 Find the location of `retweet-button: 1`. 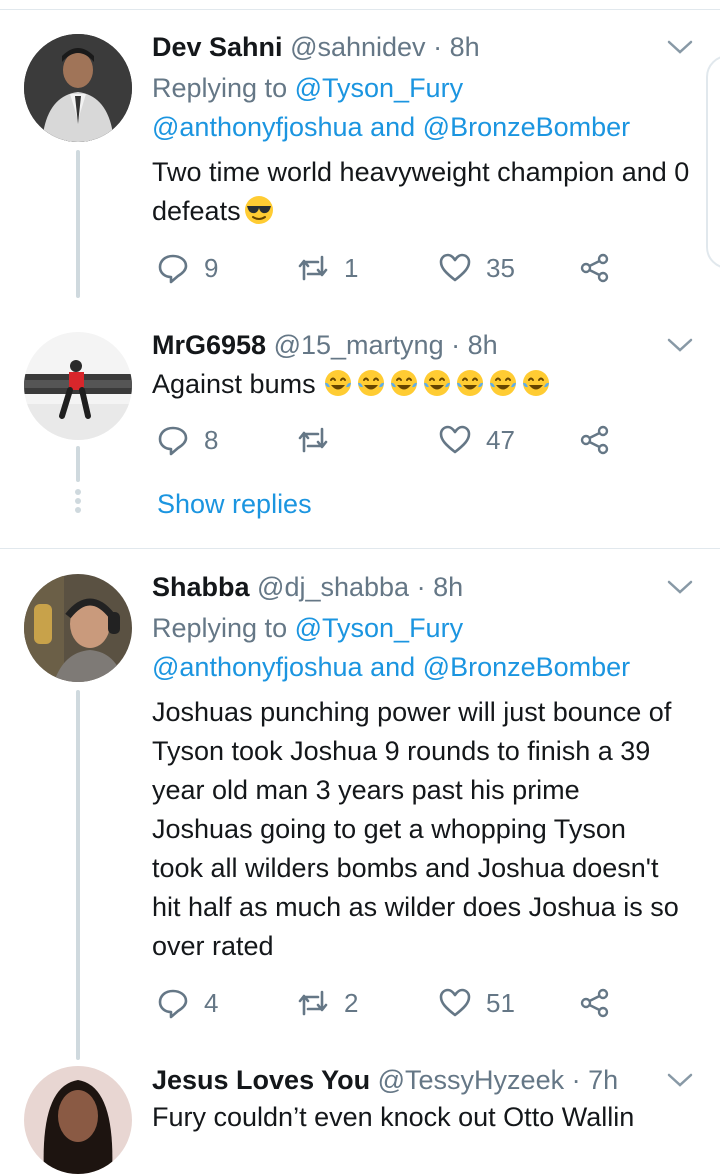

retweet-button: 1 is located at coordinates (327, 268).